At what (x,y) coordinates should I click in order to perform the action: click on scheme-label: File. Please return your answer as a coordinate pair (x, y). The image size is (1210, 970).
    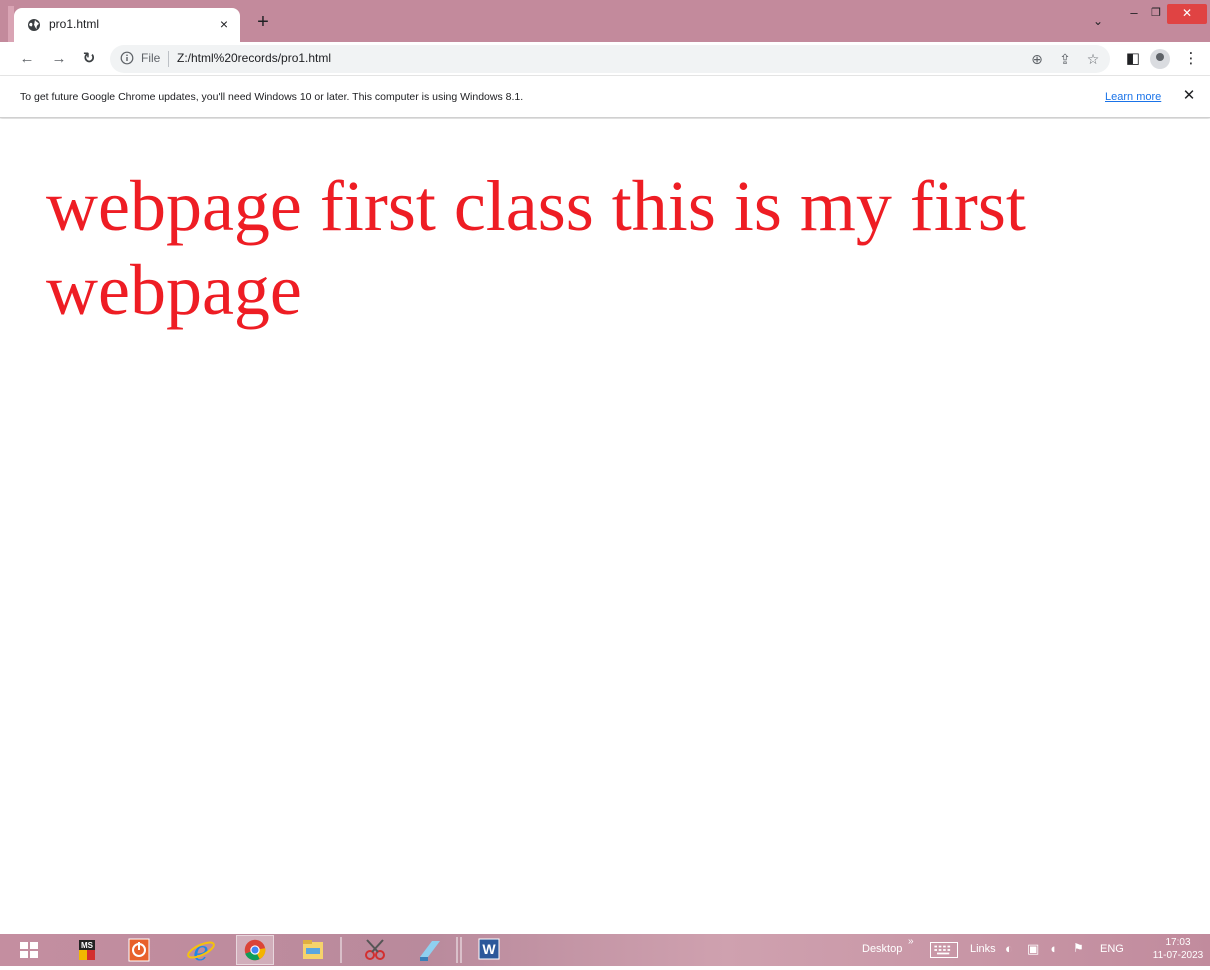
    Looking at the image, I should click on (151, 58).